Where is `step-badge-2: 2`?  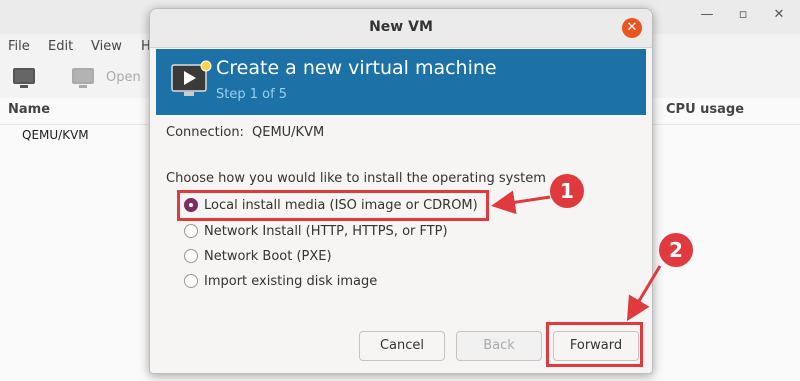
step-badge-2: 2 is located at coordinates (676, 250).